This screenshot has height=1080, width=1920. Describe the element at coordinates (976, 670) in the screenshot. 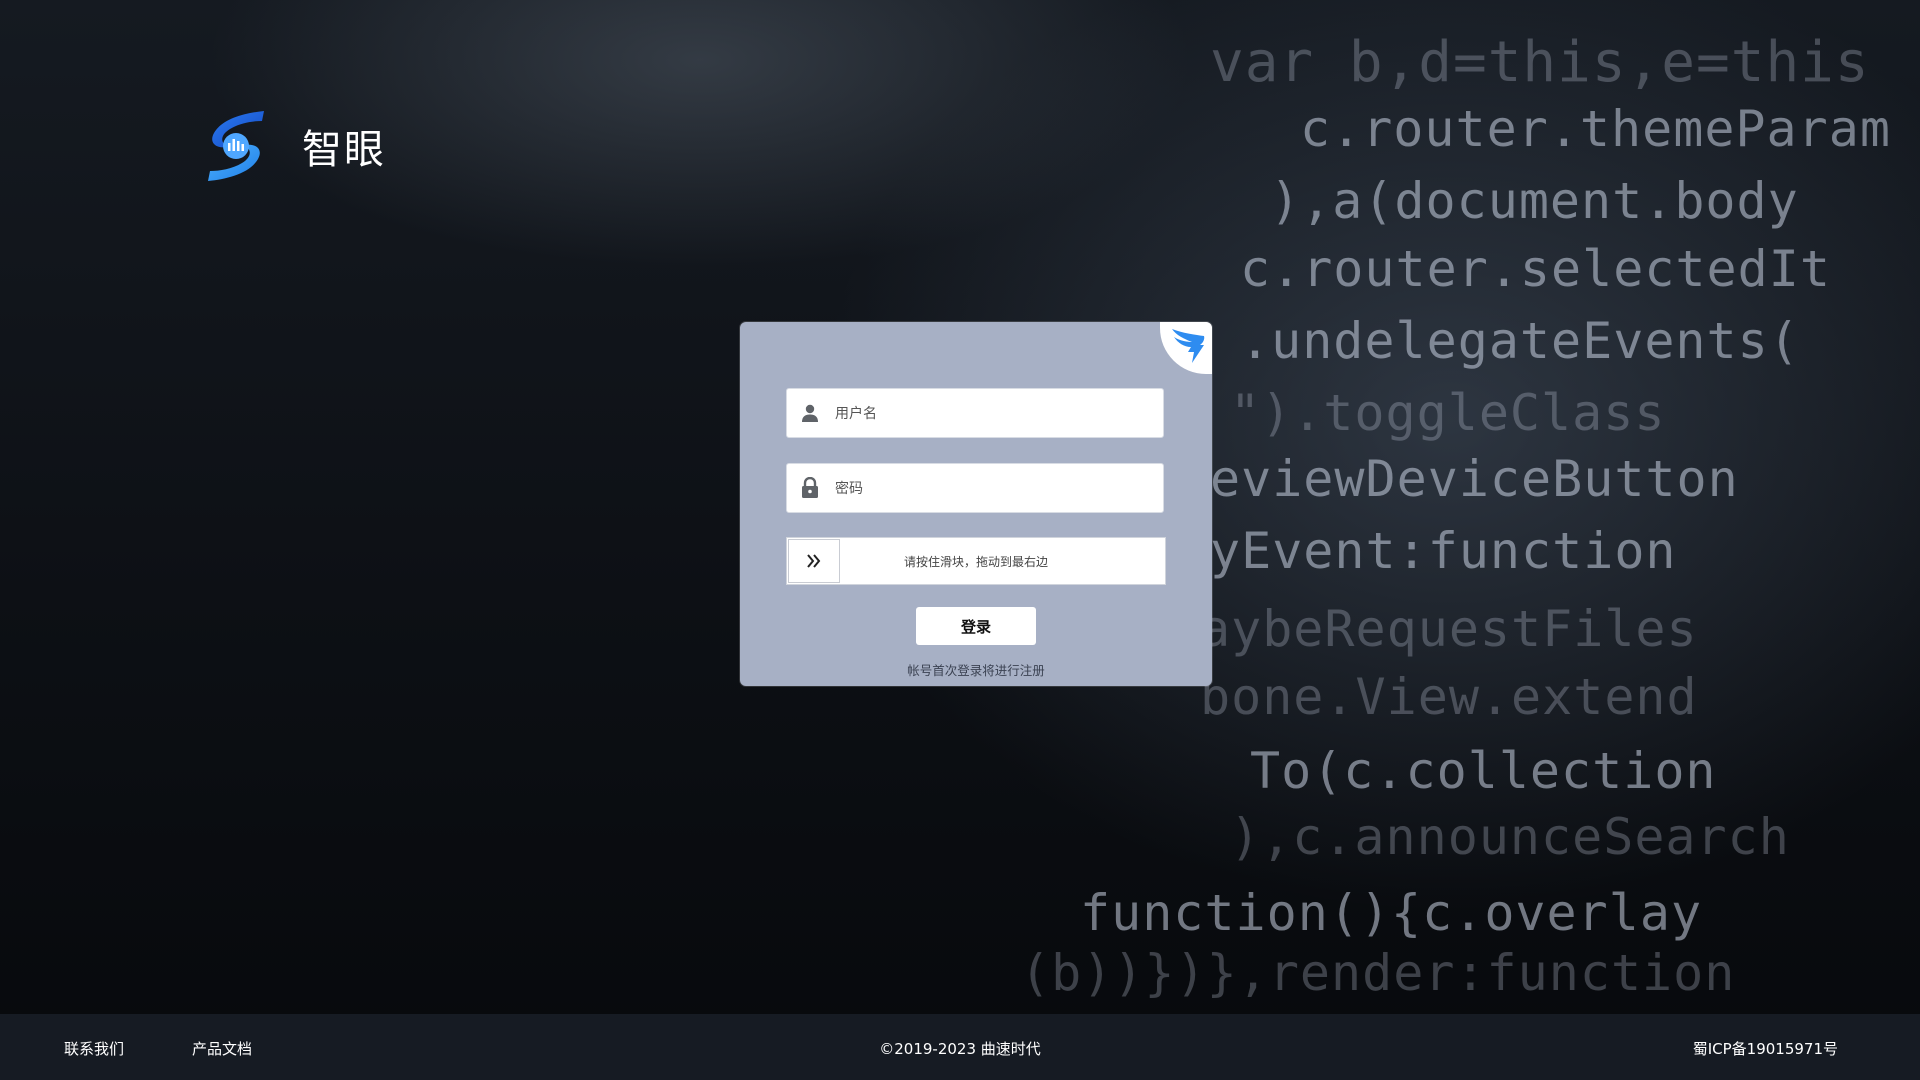

I see `register-note: 帐号首次登录将进行注册` at that location.